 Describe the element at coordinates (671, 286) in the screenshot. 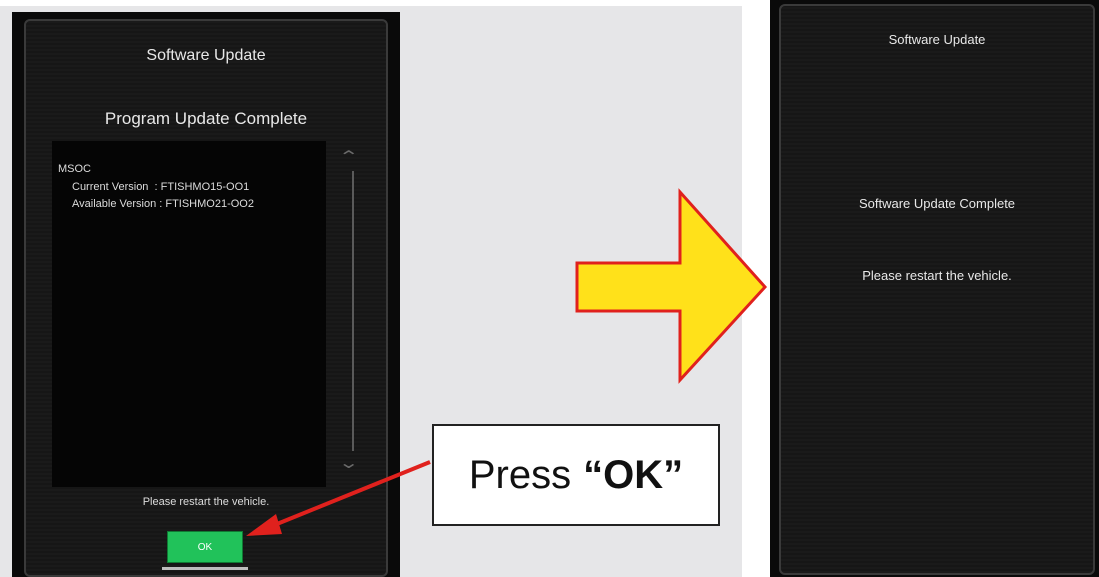

I see `big-right-arrow-icon` at that location.